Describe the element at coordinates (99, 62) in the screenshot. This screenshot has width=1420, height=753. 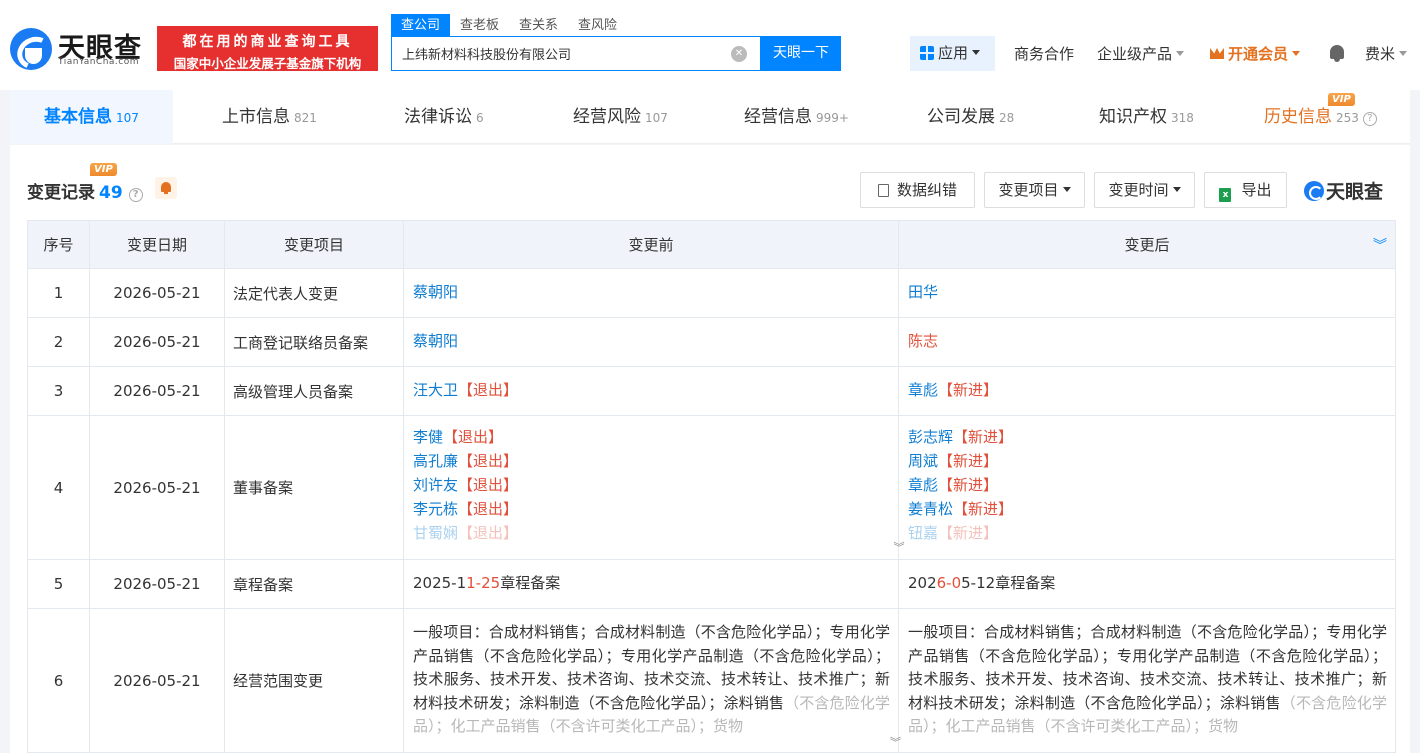
I see `logo-domain: TianYanCha.com` at that location.